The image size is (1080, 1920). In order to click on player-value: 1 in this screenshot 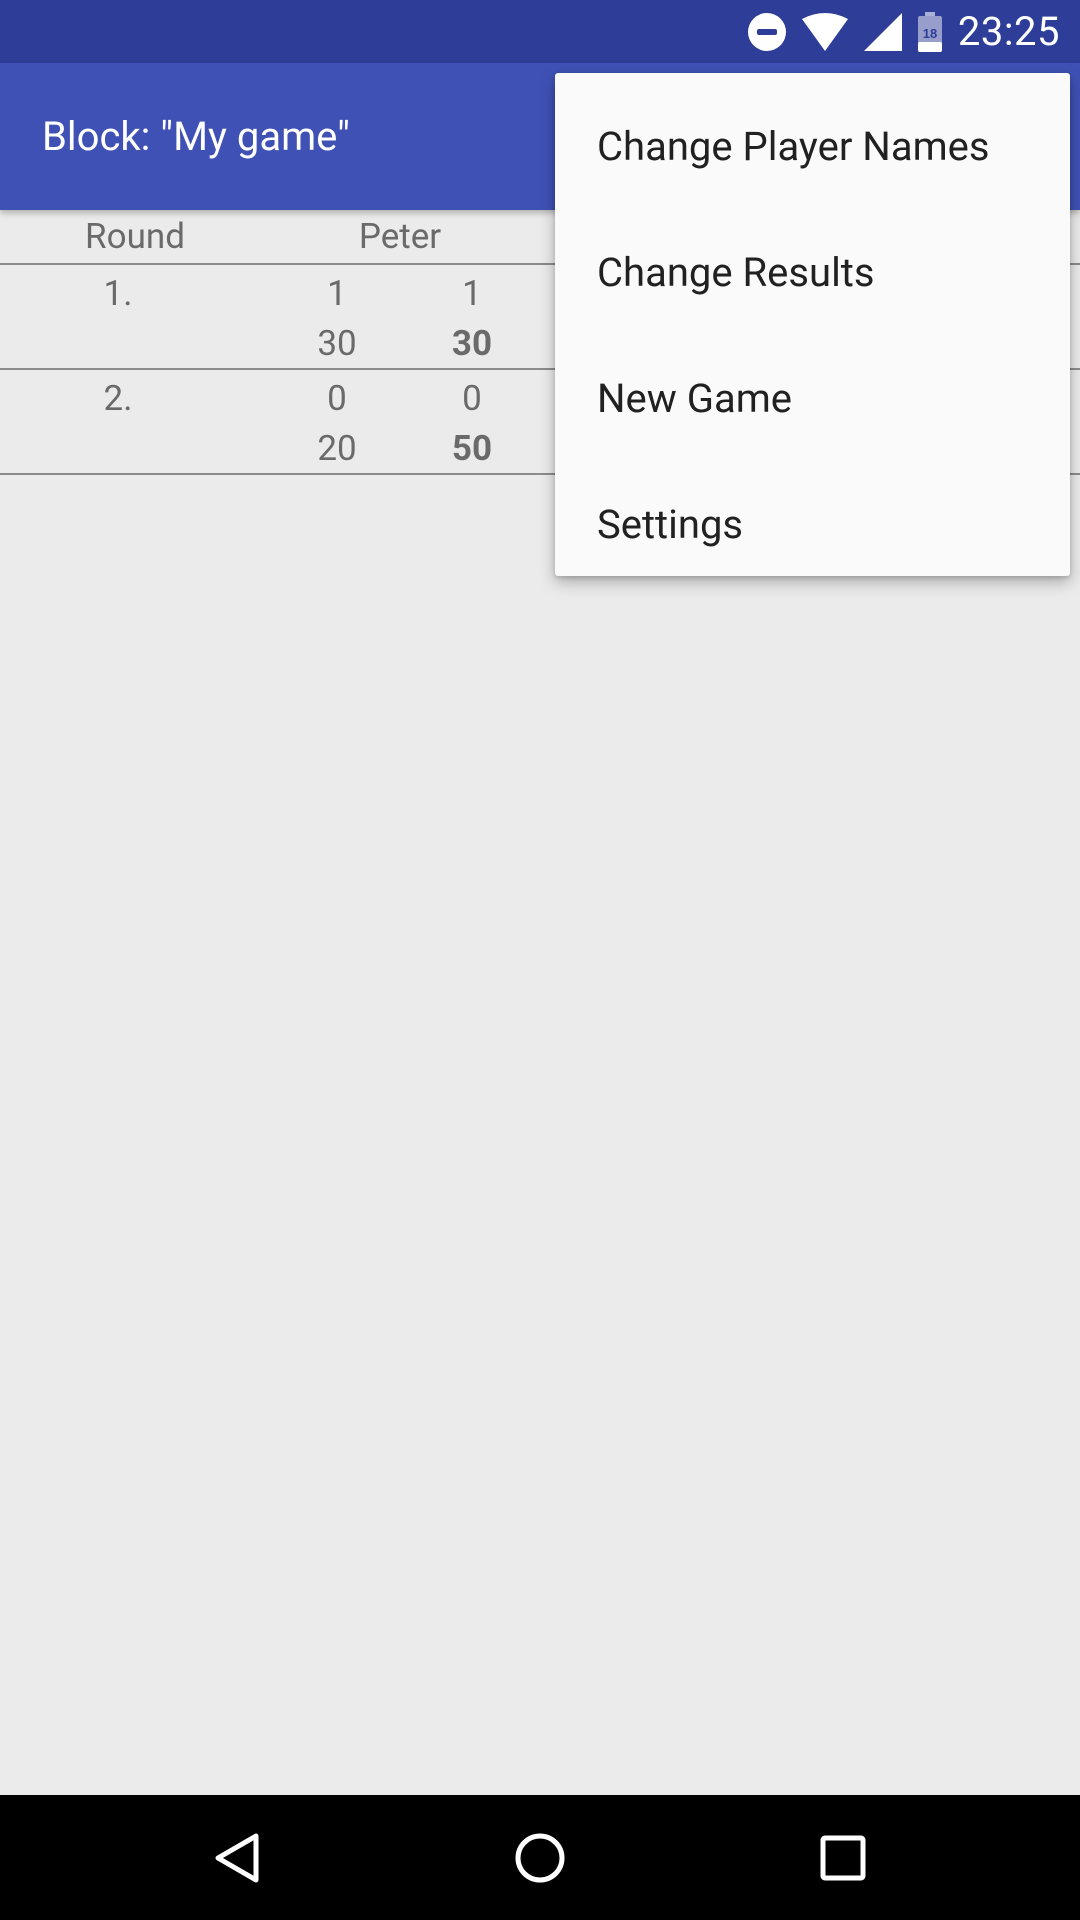, I will do `click(337, 293)`.